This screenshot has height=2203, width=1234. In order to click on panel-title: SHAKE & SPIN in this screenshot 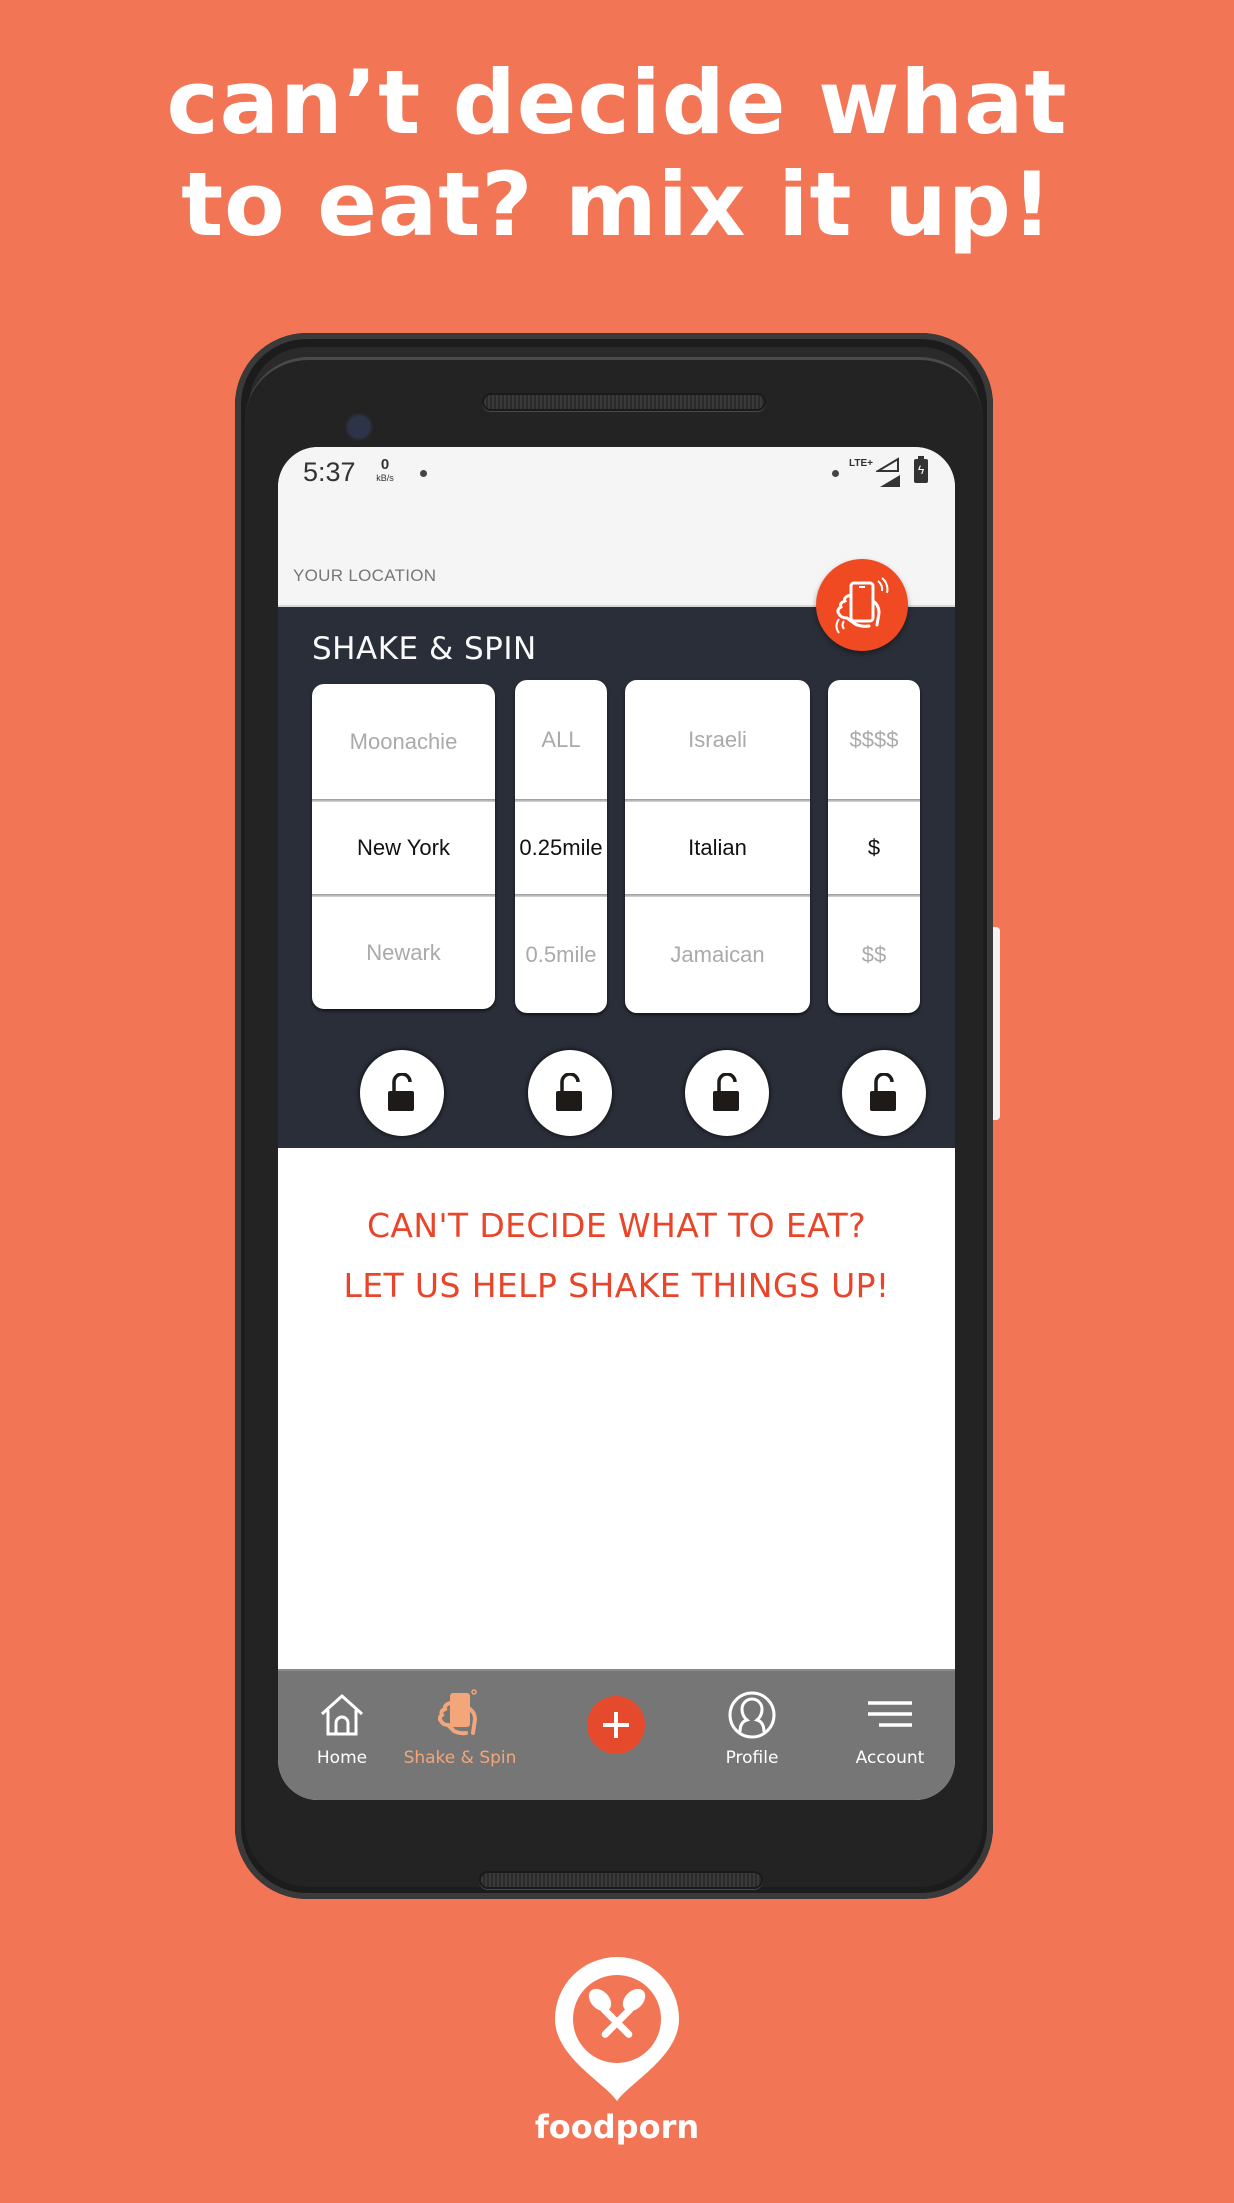, I will do `click(424, 649)`.